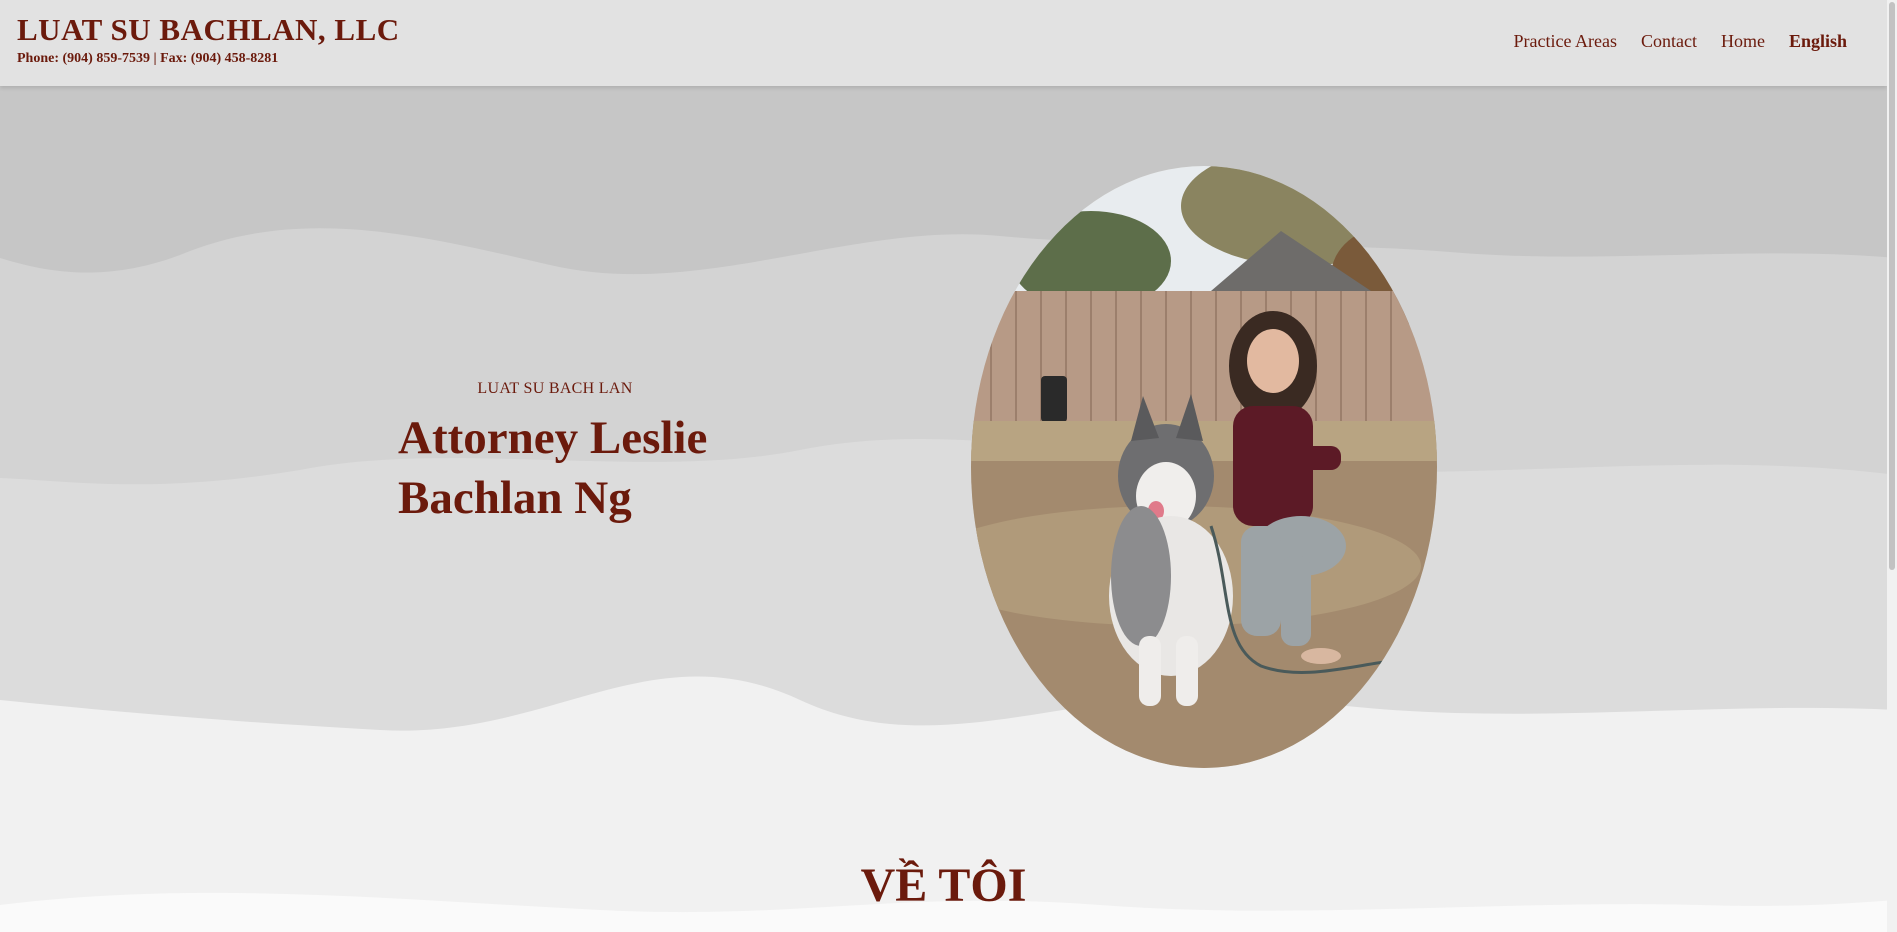  What do you see at coordinates (1669, 41) in the screenshot?
I see `nav-contact: Contact` at bounding box center [1669, 41].